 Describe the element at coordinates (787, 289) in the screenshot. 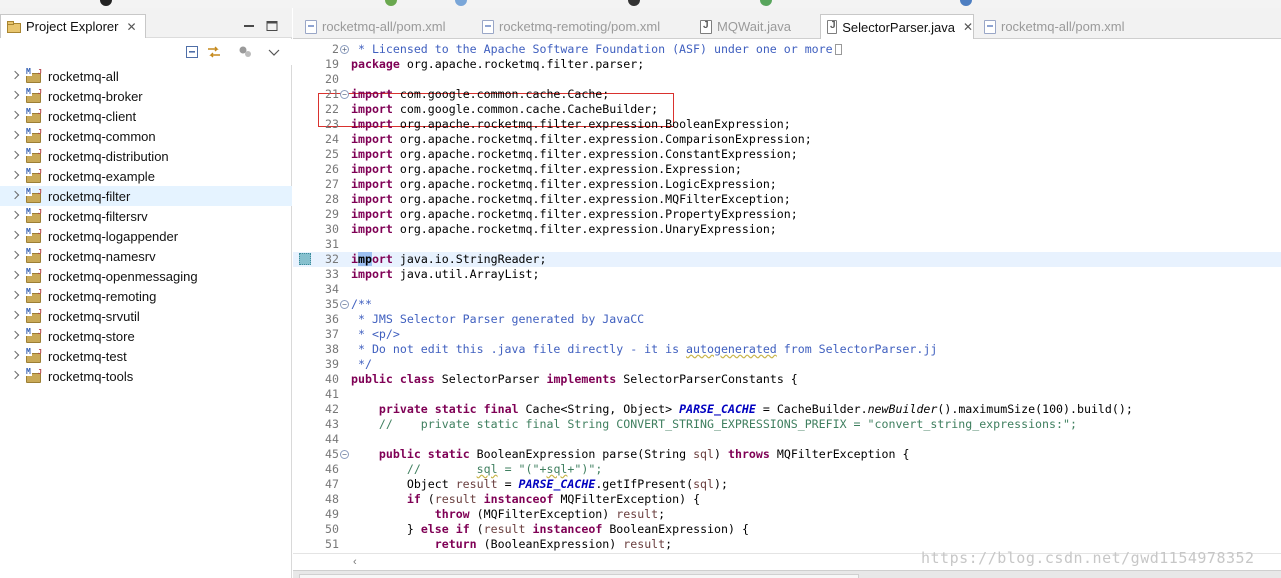

I see `code-line-34: 34` at that location.